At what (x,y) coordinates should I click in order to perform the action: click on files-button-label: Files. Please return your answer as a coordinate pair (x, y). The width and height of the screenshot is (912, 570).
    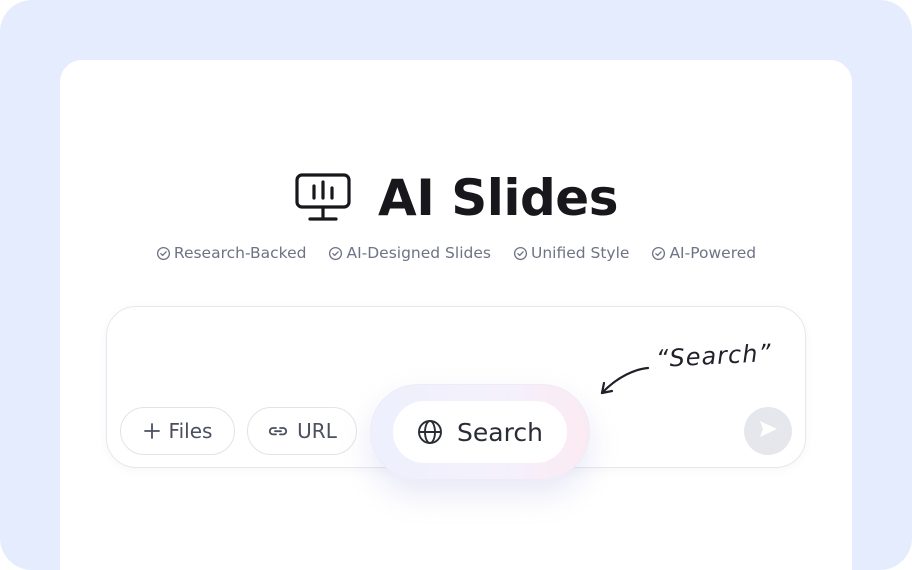
    Looking at the image, I should click on (190, 431).